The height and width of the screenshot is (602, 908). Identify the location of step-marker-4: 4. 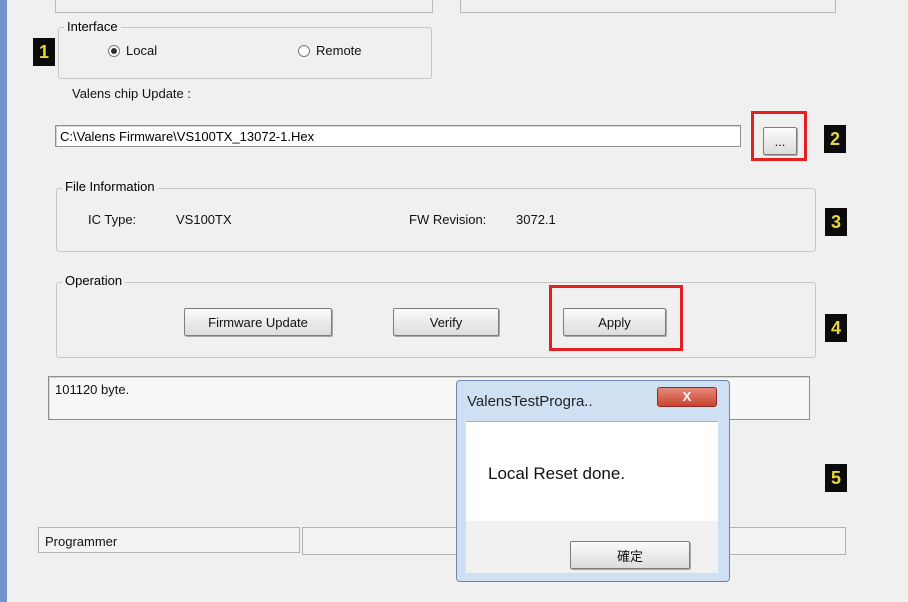
(836, 328).